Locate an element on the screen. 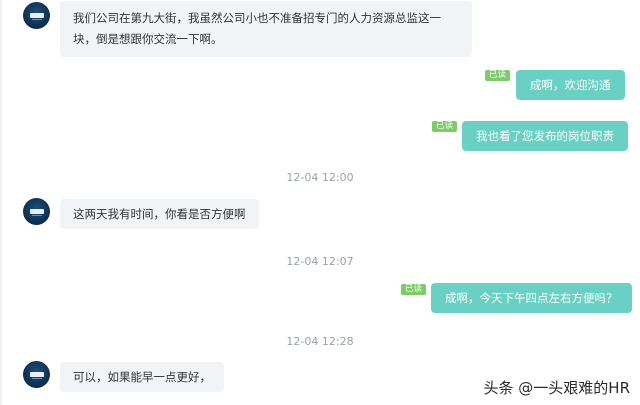 The image size is (640, 405). timestamp: 12-04 12:28 is located at coordinates (320, 341).